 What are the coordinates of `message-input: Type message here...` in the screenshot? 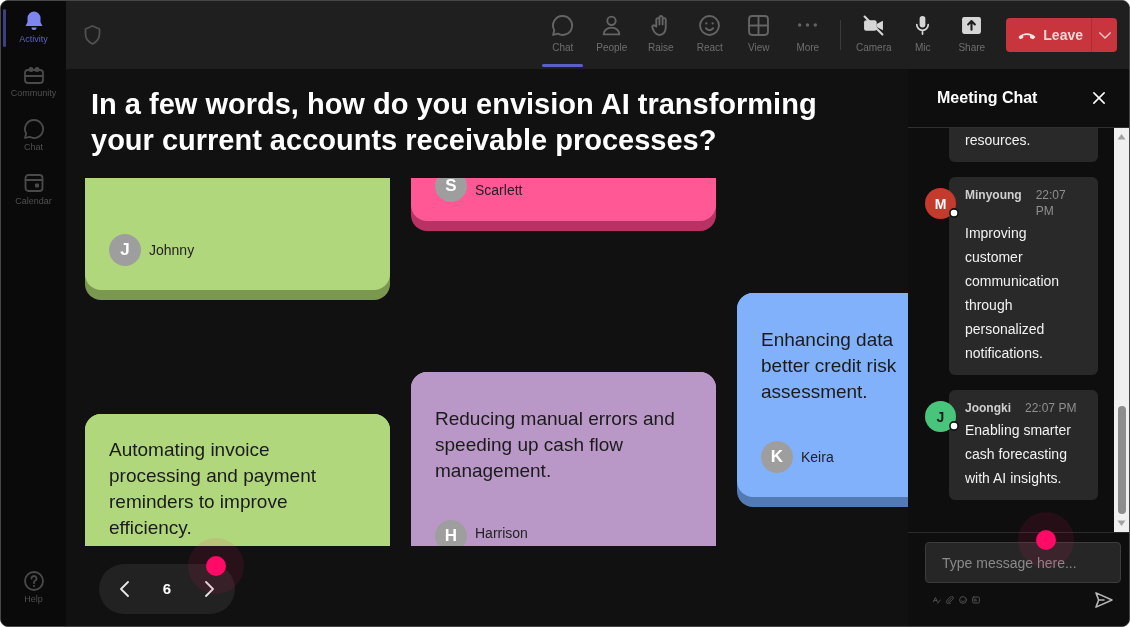 It's located at (1023, 562).